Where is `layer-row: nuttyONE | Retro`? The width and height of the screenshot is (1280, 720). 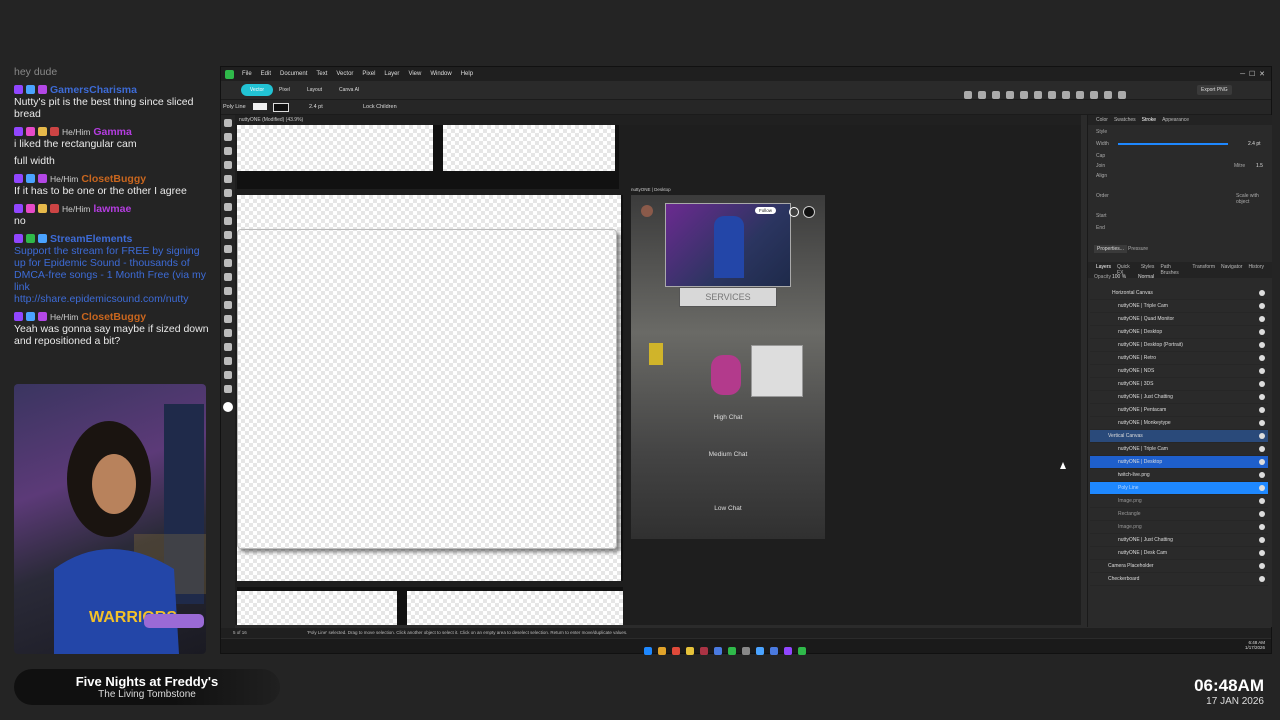
layer-row: nuttyONE | Retro is located at coordinates (1179, 358).